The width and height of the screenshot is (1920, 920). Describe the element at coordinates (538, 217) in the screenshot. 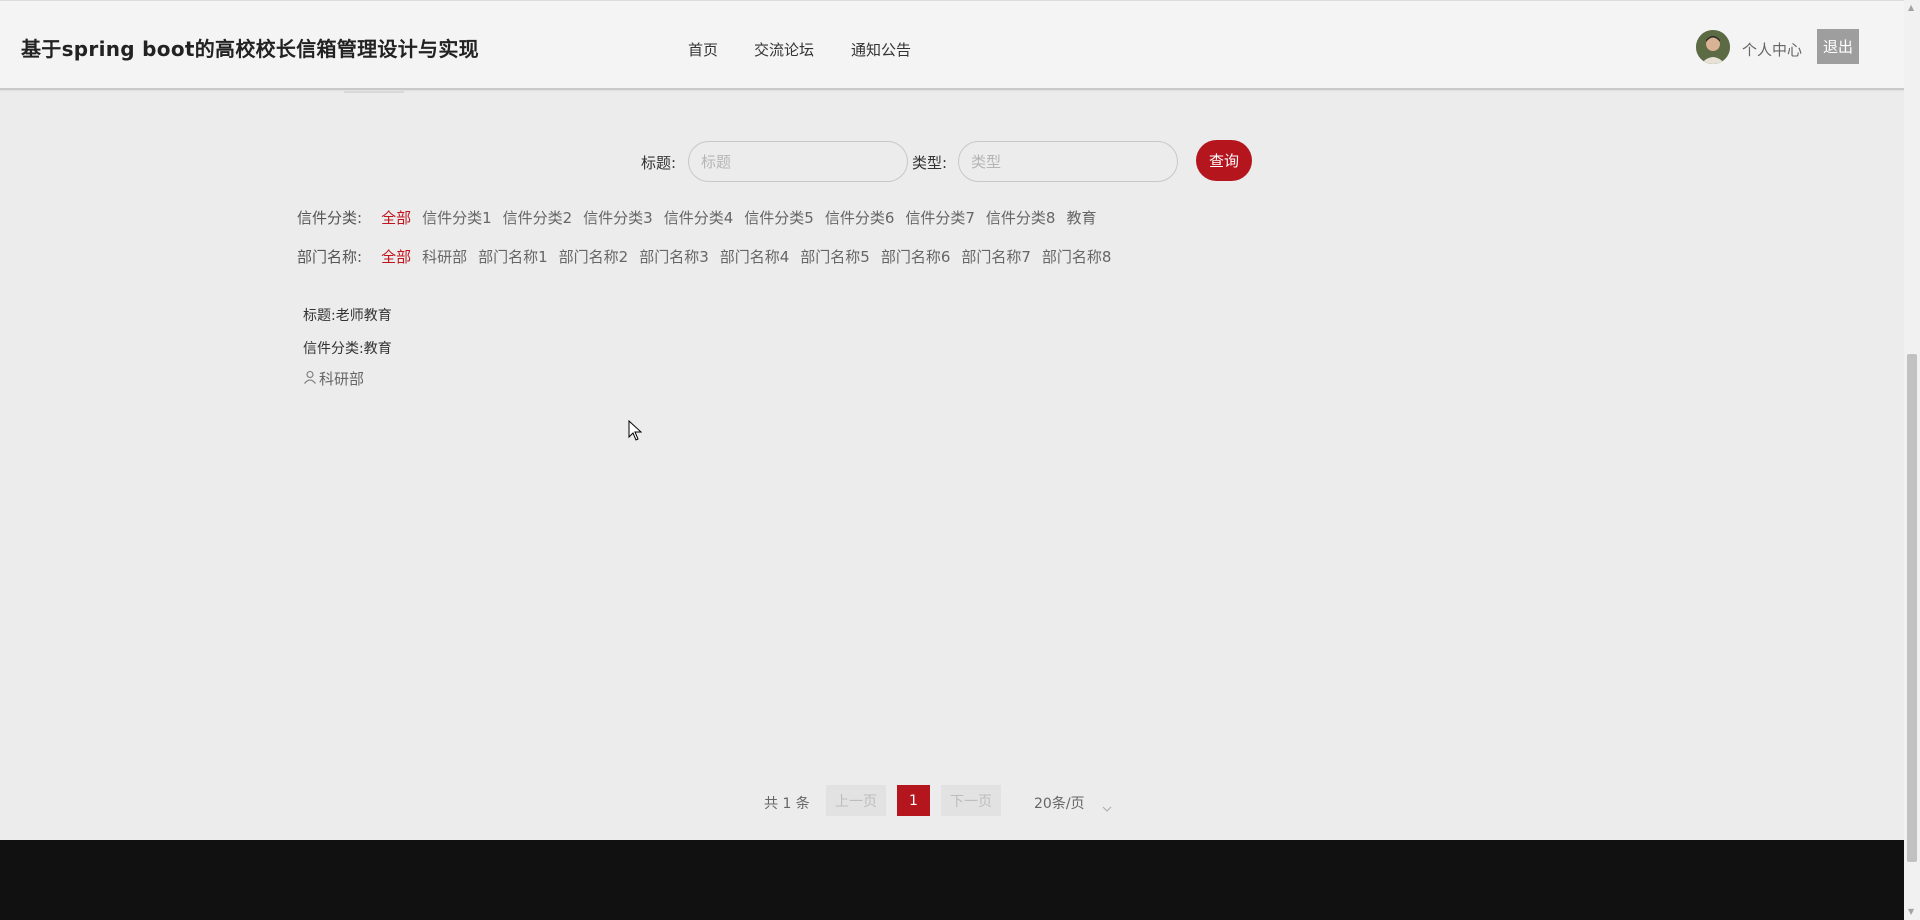

I see `category-option: 信件分类2` at that location.